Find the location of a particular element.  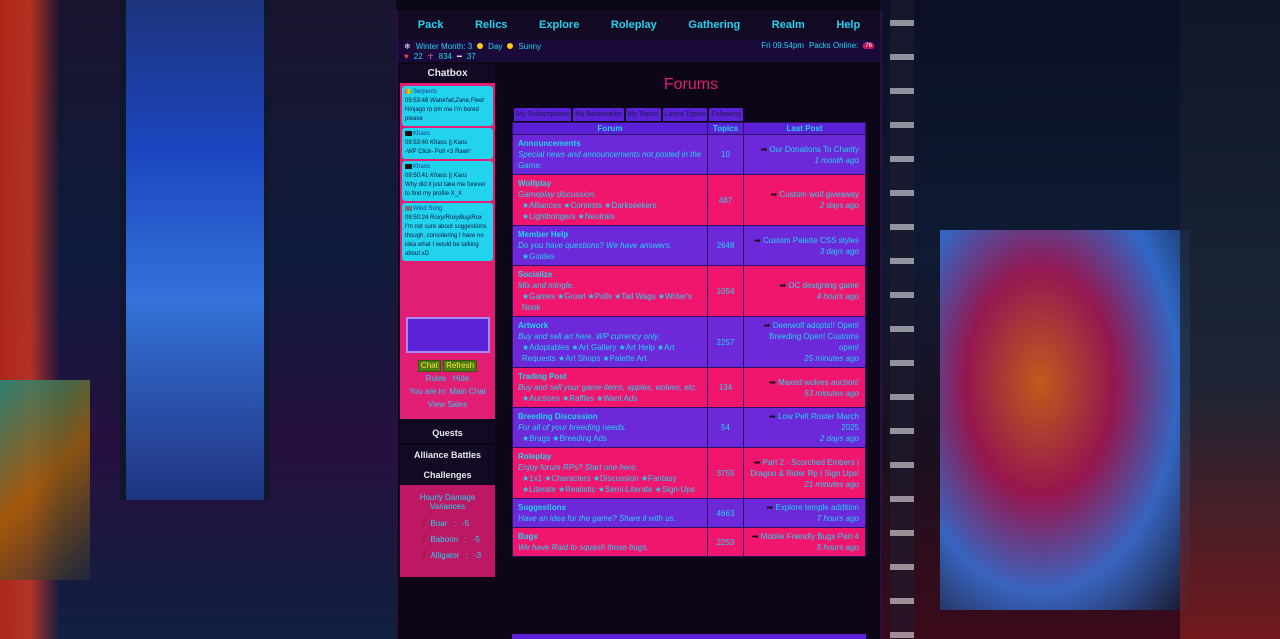

last-post-link: Maxed wolves auction! is located at coordinates (818, 382).